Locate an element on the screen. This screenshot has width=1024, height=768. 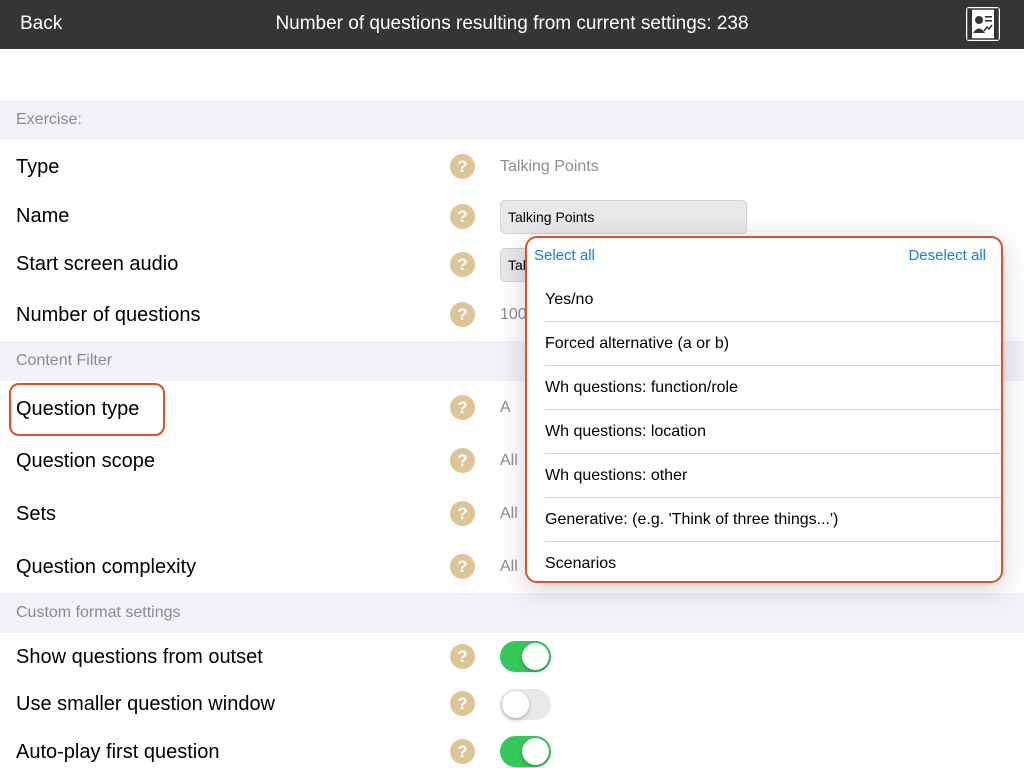
question-type-option: Wh questions: function/role is located at coordinates (764, 388).